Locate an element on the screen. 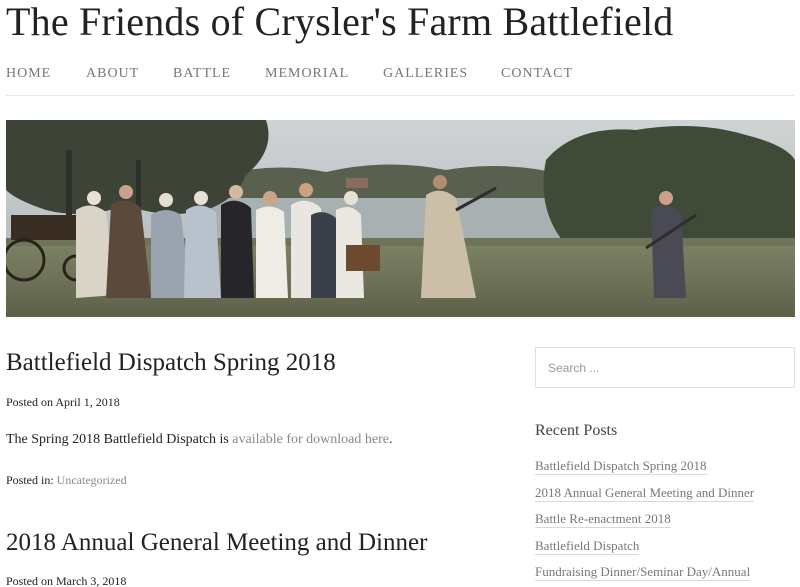 The width and height of the screenshot is (800, 587). search-box is located at coordinates (665, 367).